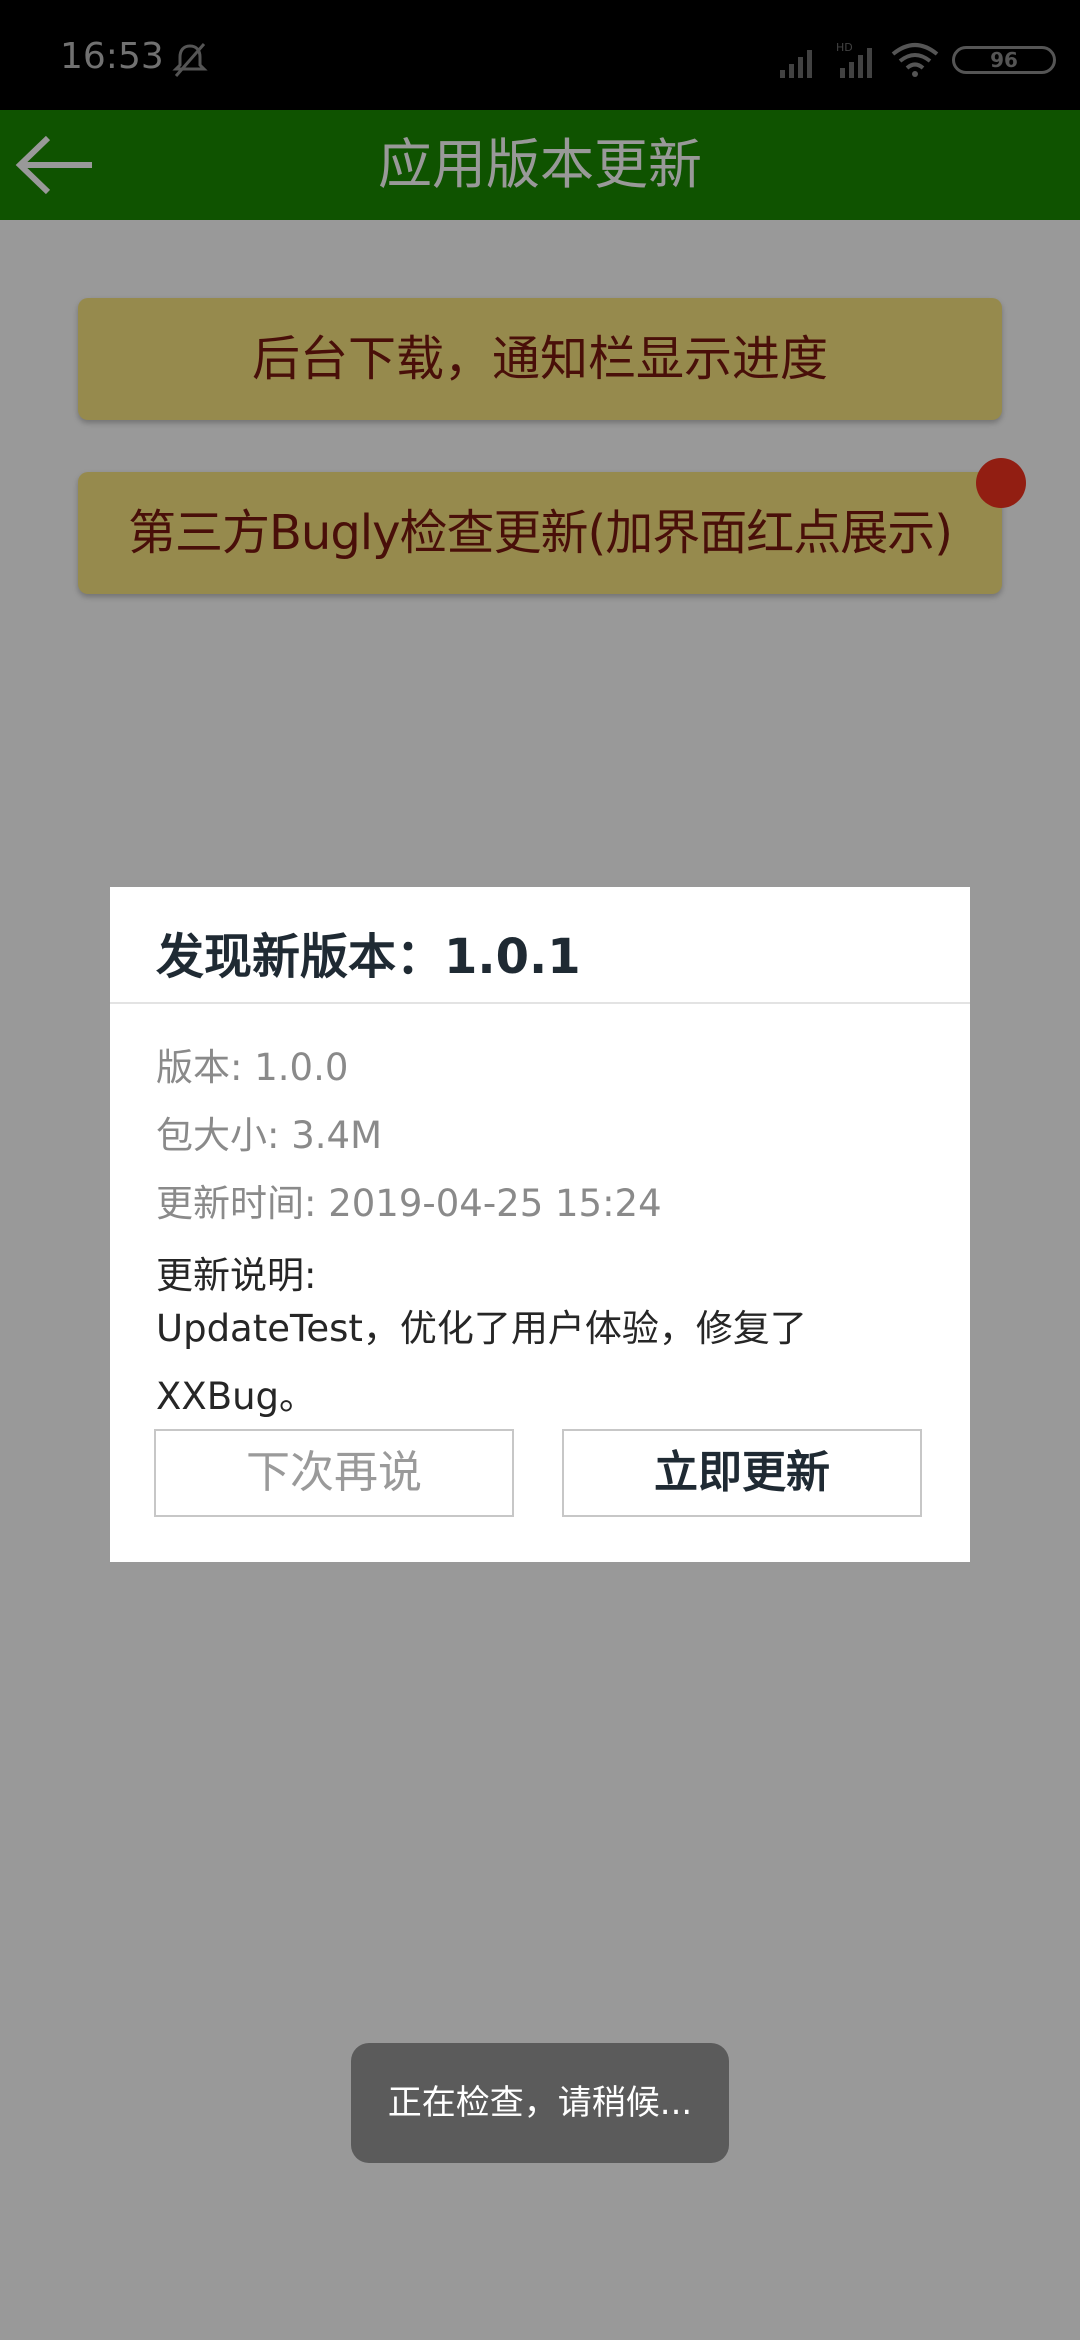 This screenshot has width=1080, height=2340. I want to click on update-time: 更新时间: 2019-04-25 15:24, so click(409, 1203).